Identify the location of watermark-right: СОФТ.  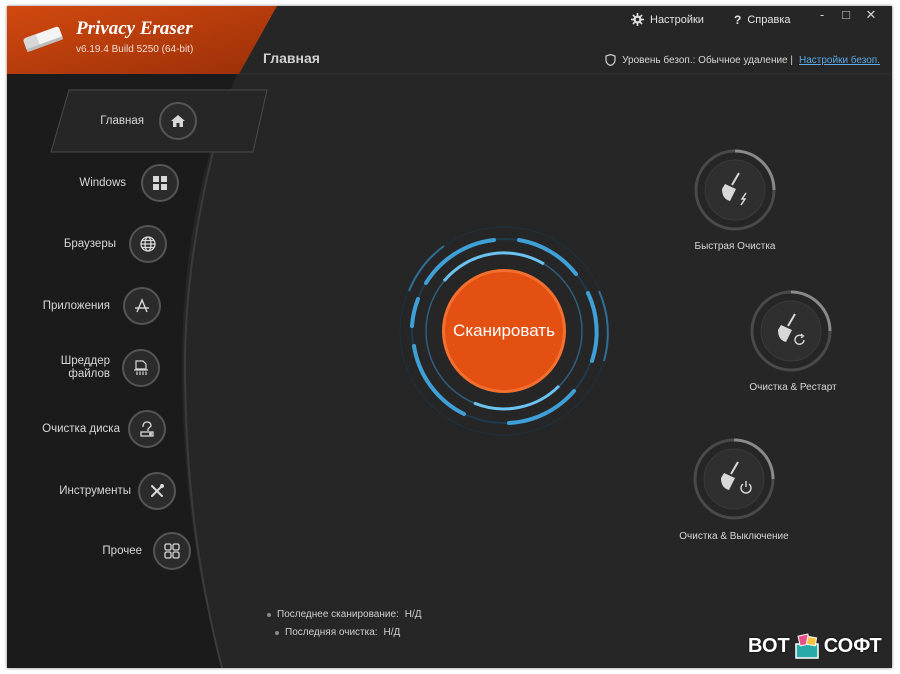
(852, 645).